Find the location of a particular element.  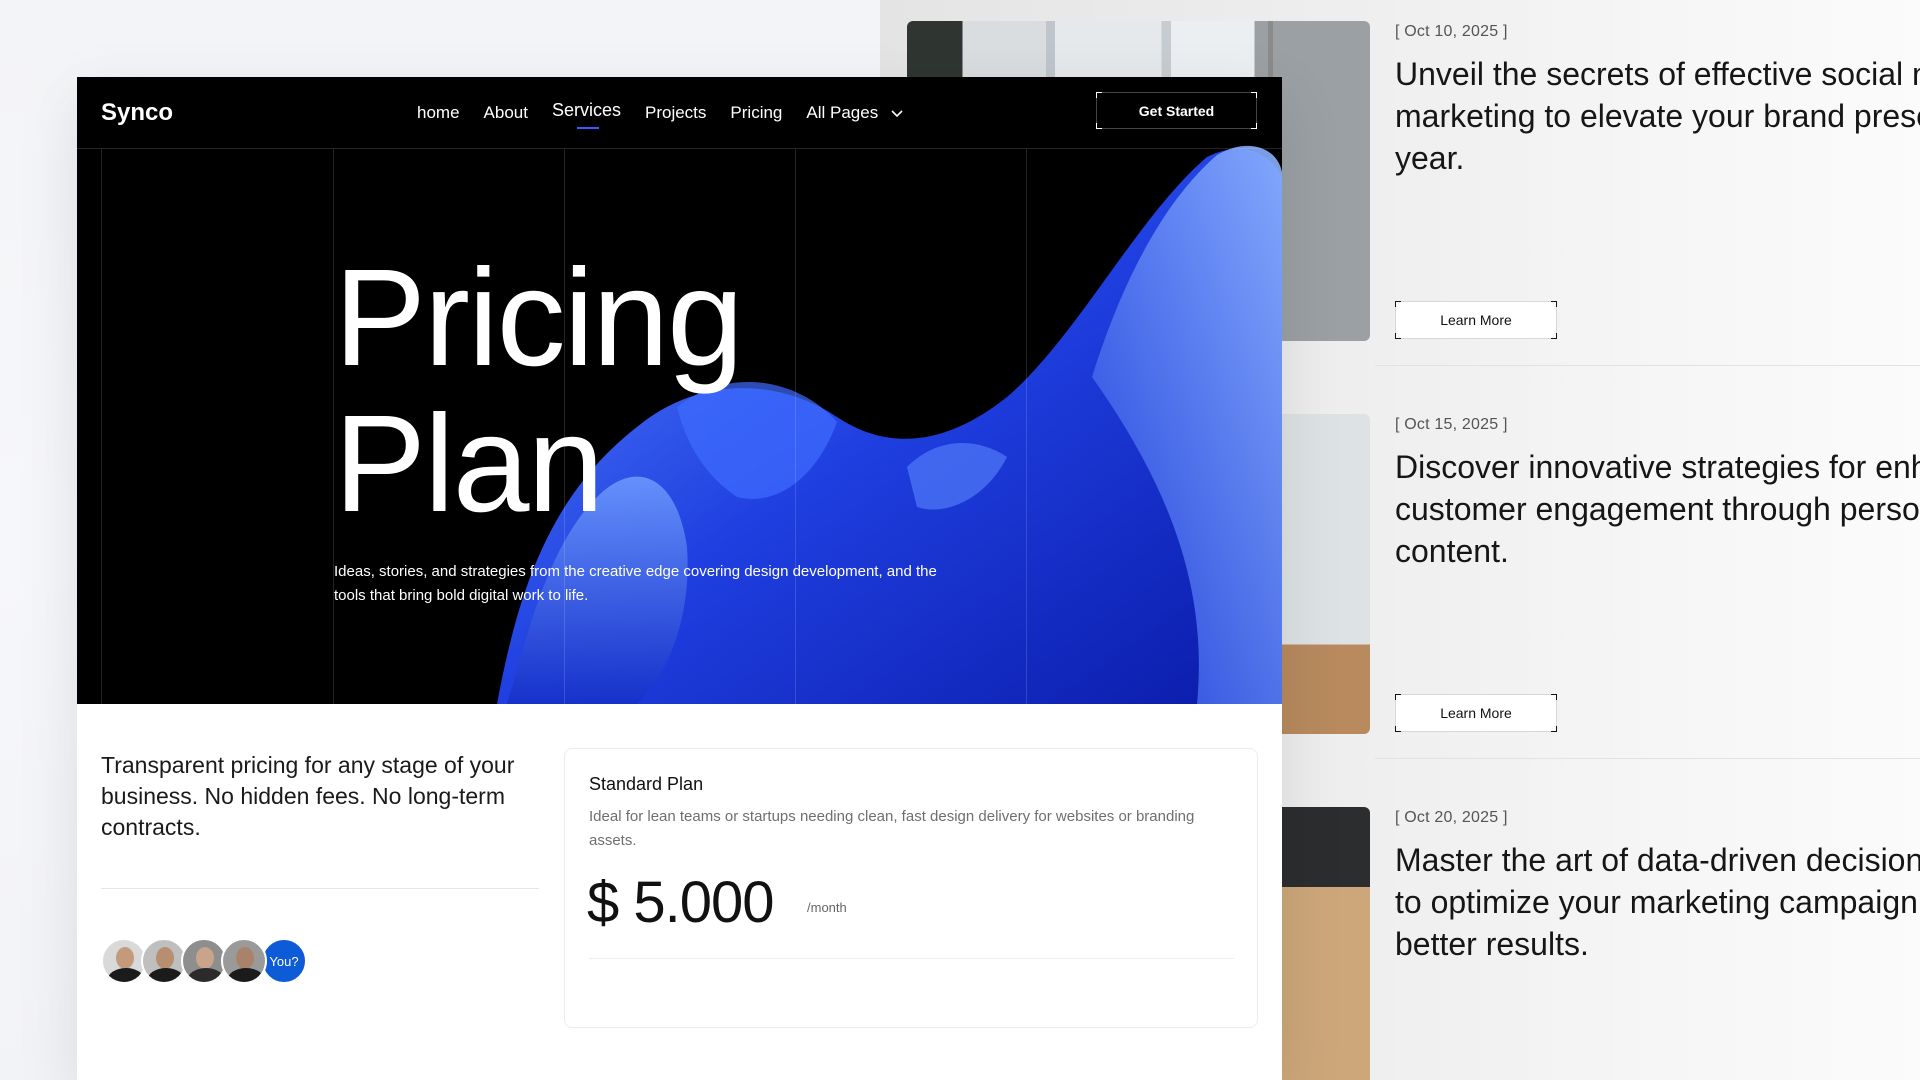

blog-title-line: Discover innovative strategies for enh is located at coordinates (1657, 467).